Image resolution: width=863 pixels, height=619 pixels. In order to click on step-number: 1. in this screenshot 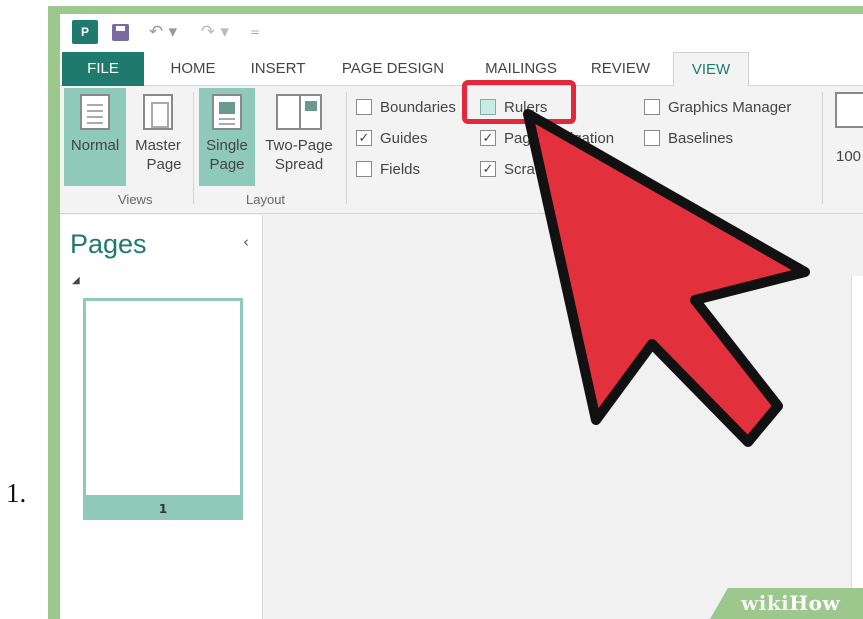, I will do `click(16, 493)`.